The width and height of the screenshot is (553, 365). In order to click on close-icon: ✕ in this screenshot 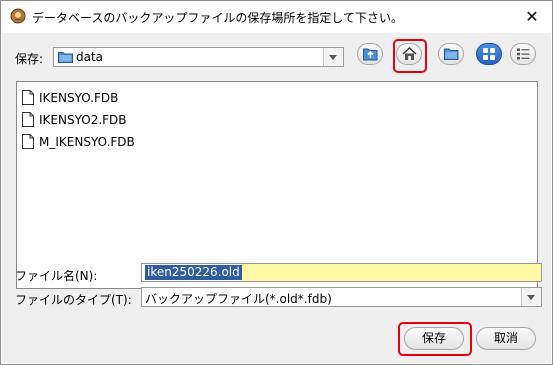, I will do `click(532, 16)`.